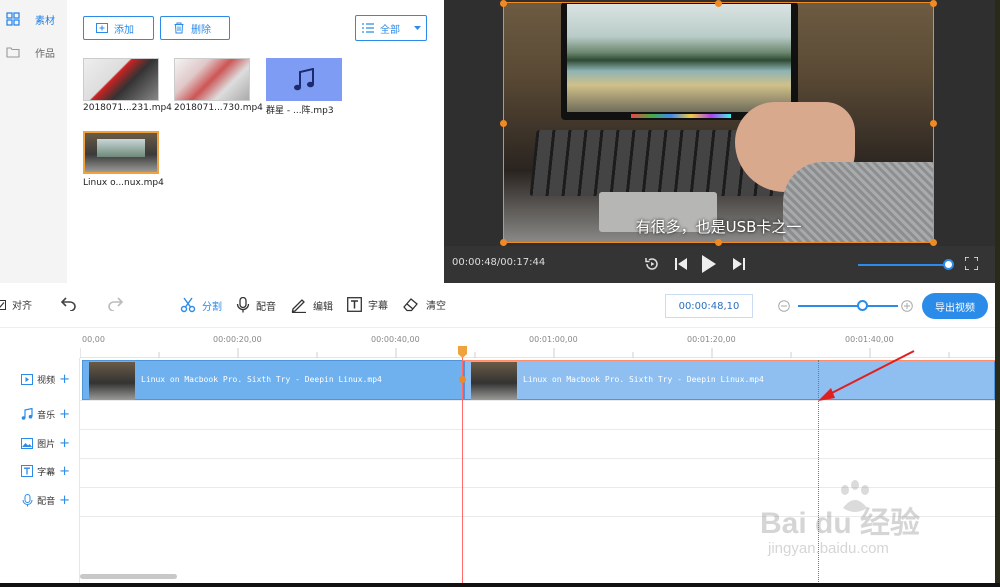  I want to click on nav-item-works: 作品, so click(33, 52).